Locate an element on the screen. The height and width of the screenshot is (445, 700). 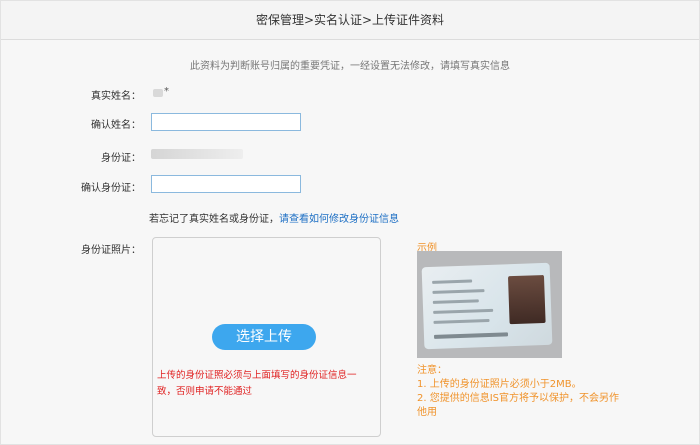
real-name-suffix: * is located at coordinates (166, 91).